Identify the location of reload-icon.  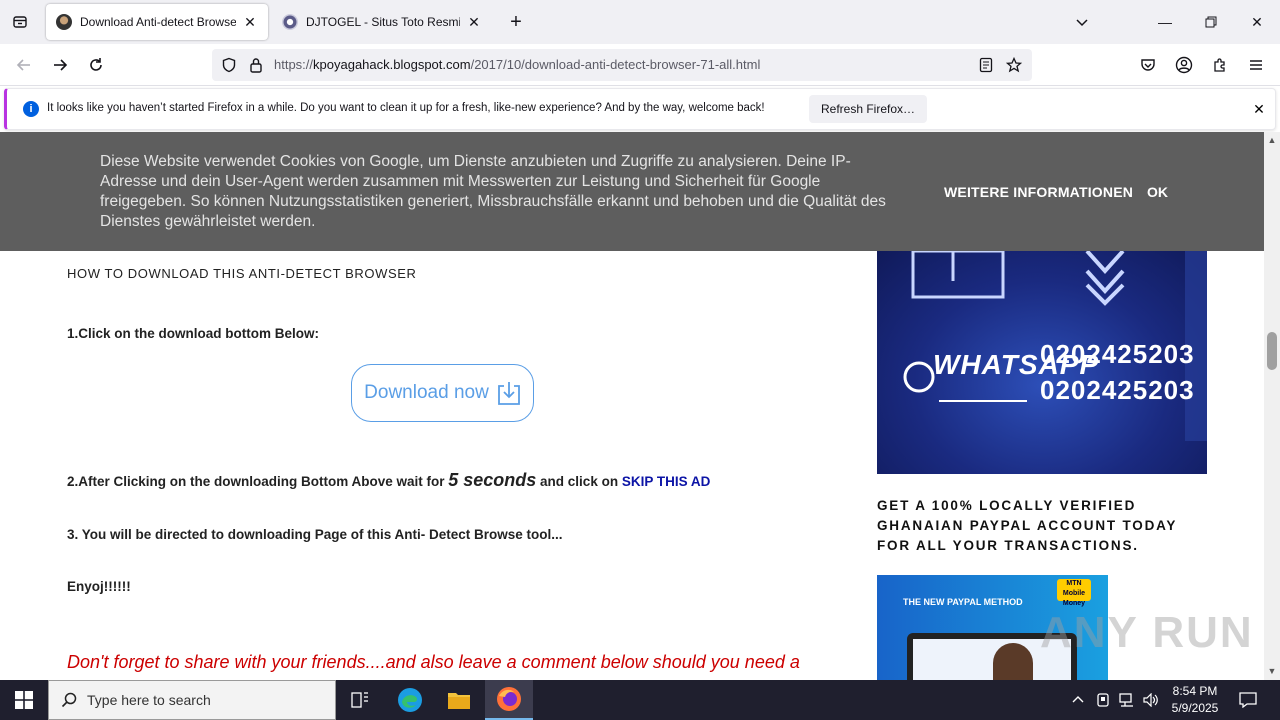
(96, 64).